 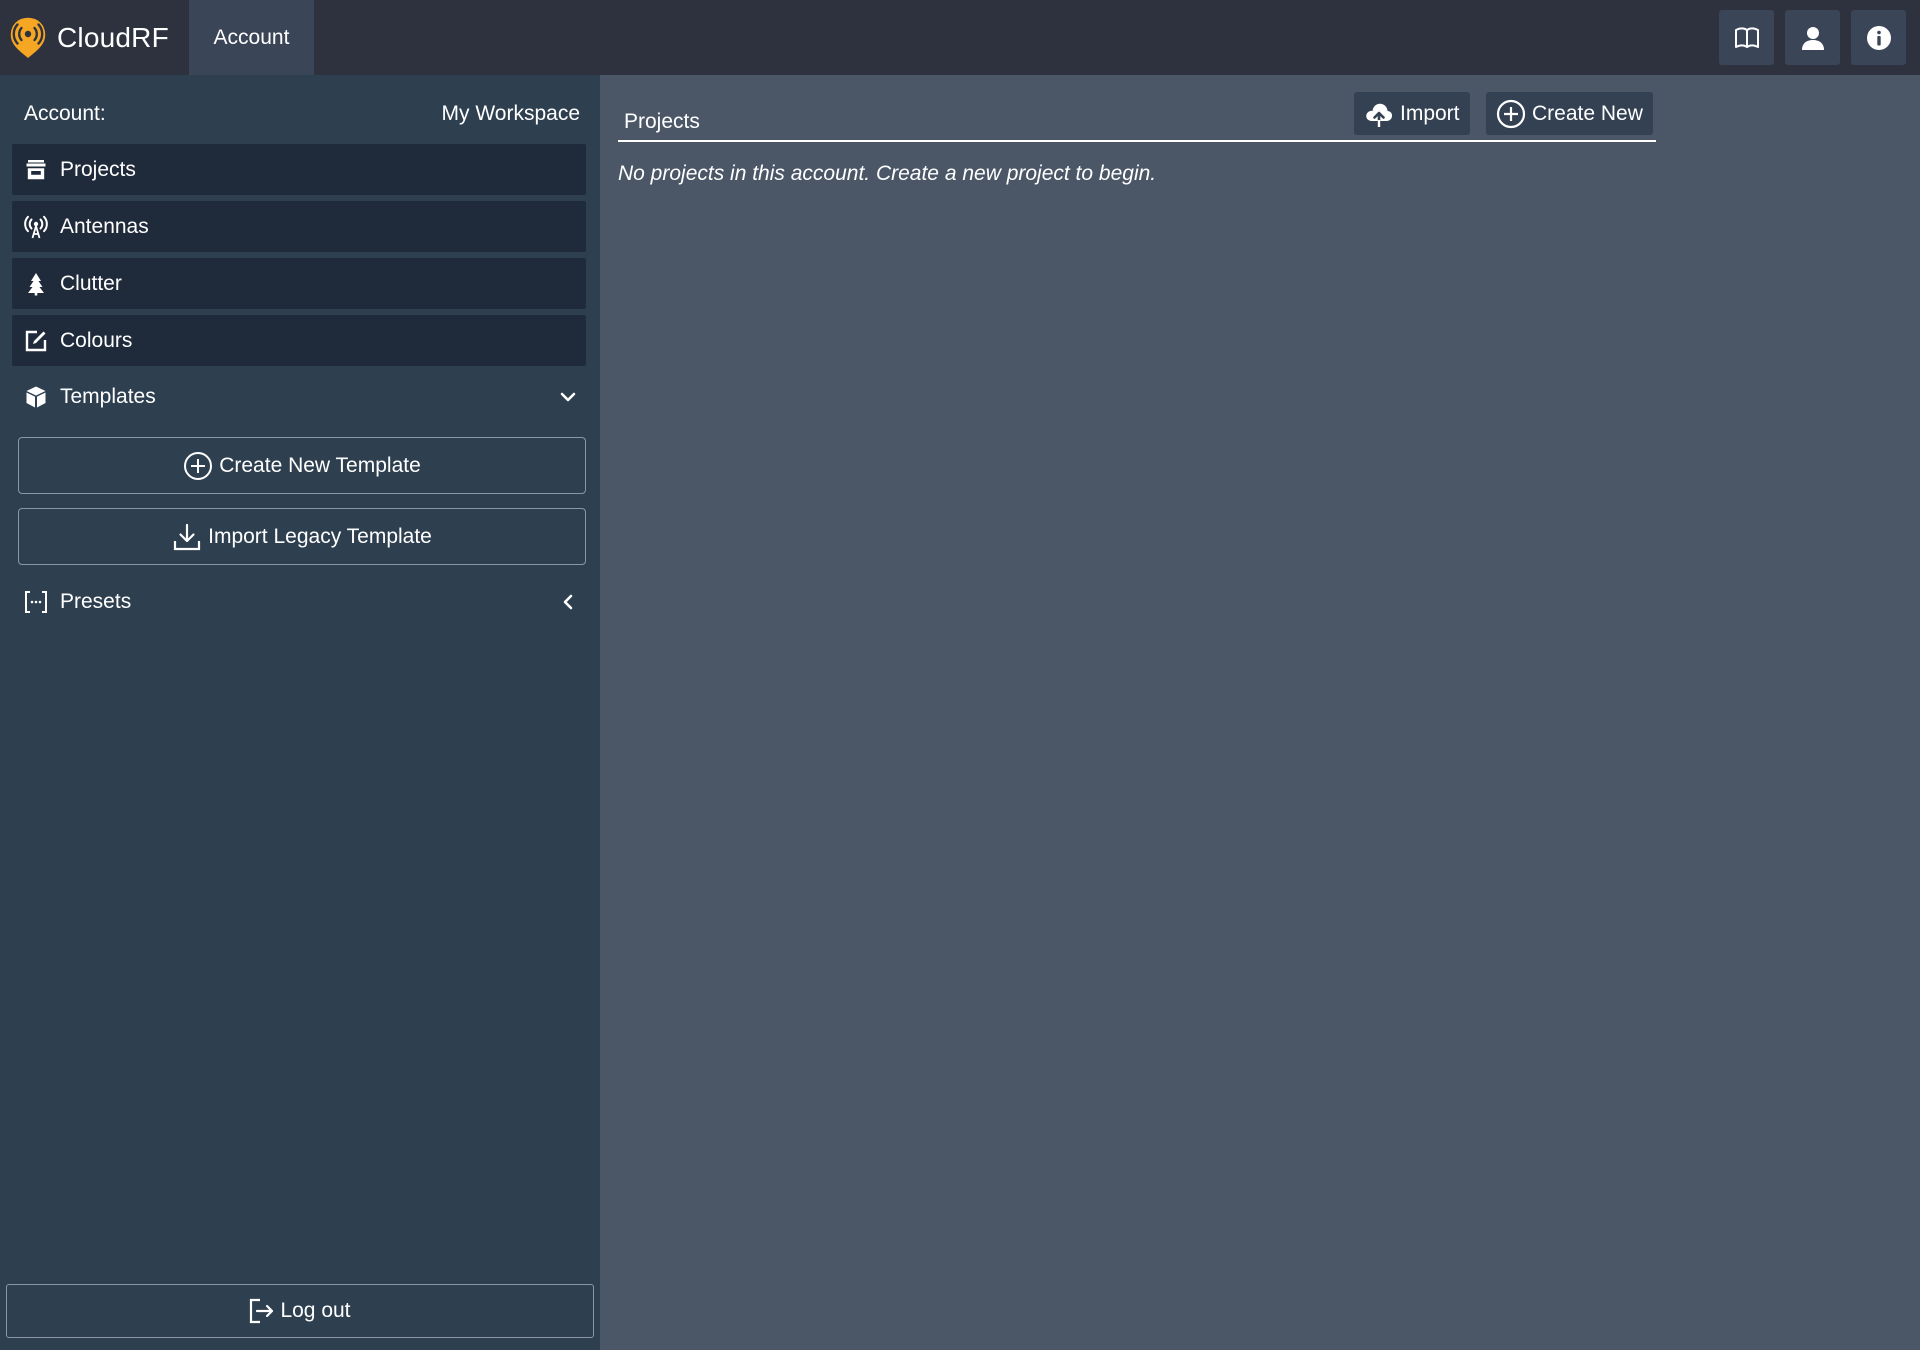 What do you see at coordinates (315, 1310) in the screenshot?
I see `logout-label: Log out` at bounding box center [315, 1310].